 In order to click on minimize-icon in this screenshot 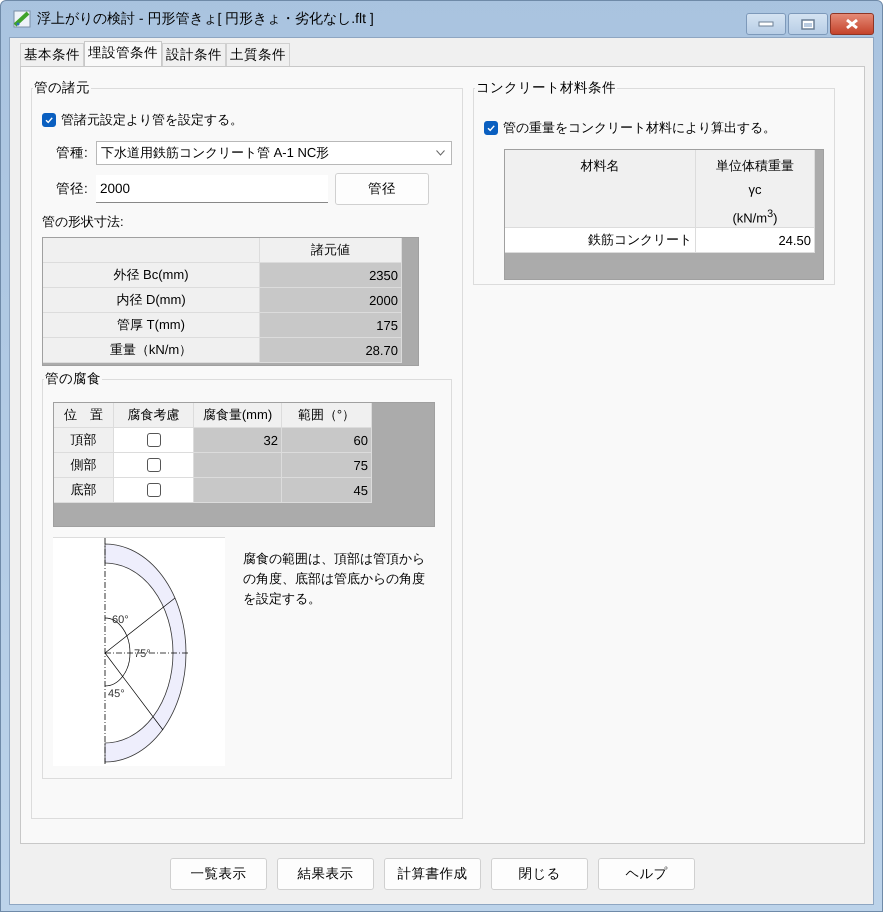, I will do `click(766, 24)`.